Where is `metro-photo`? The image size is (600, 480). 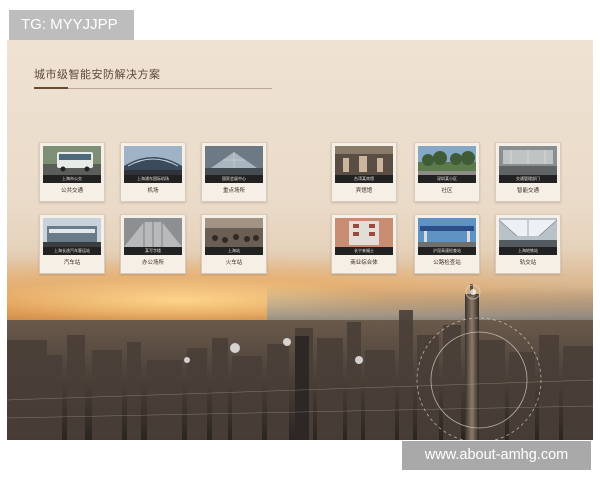 metro-photo is located at coordinates (528, 232).